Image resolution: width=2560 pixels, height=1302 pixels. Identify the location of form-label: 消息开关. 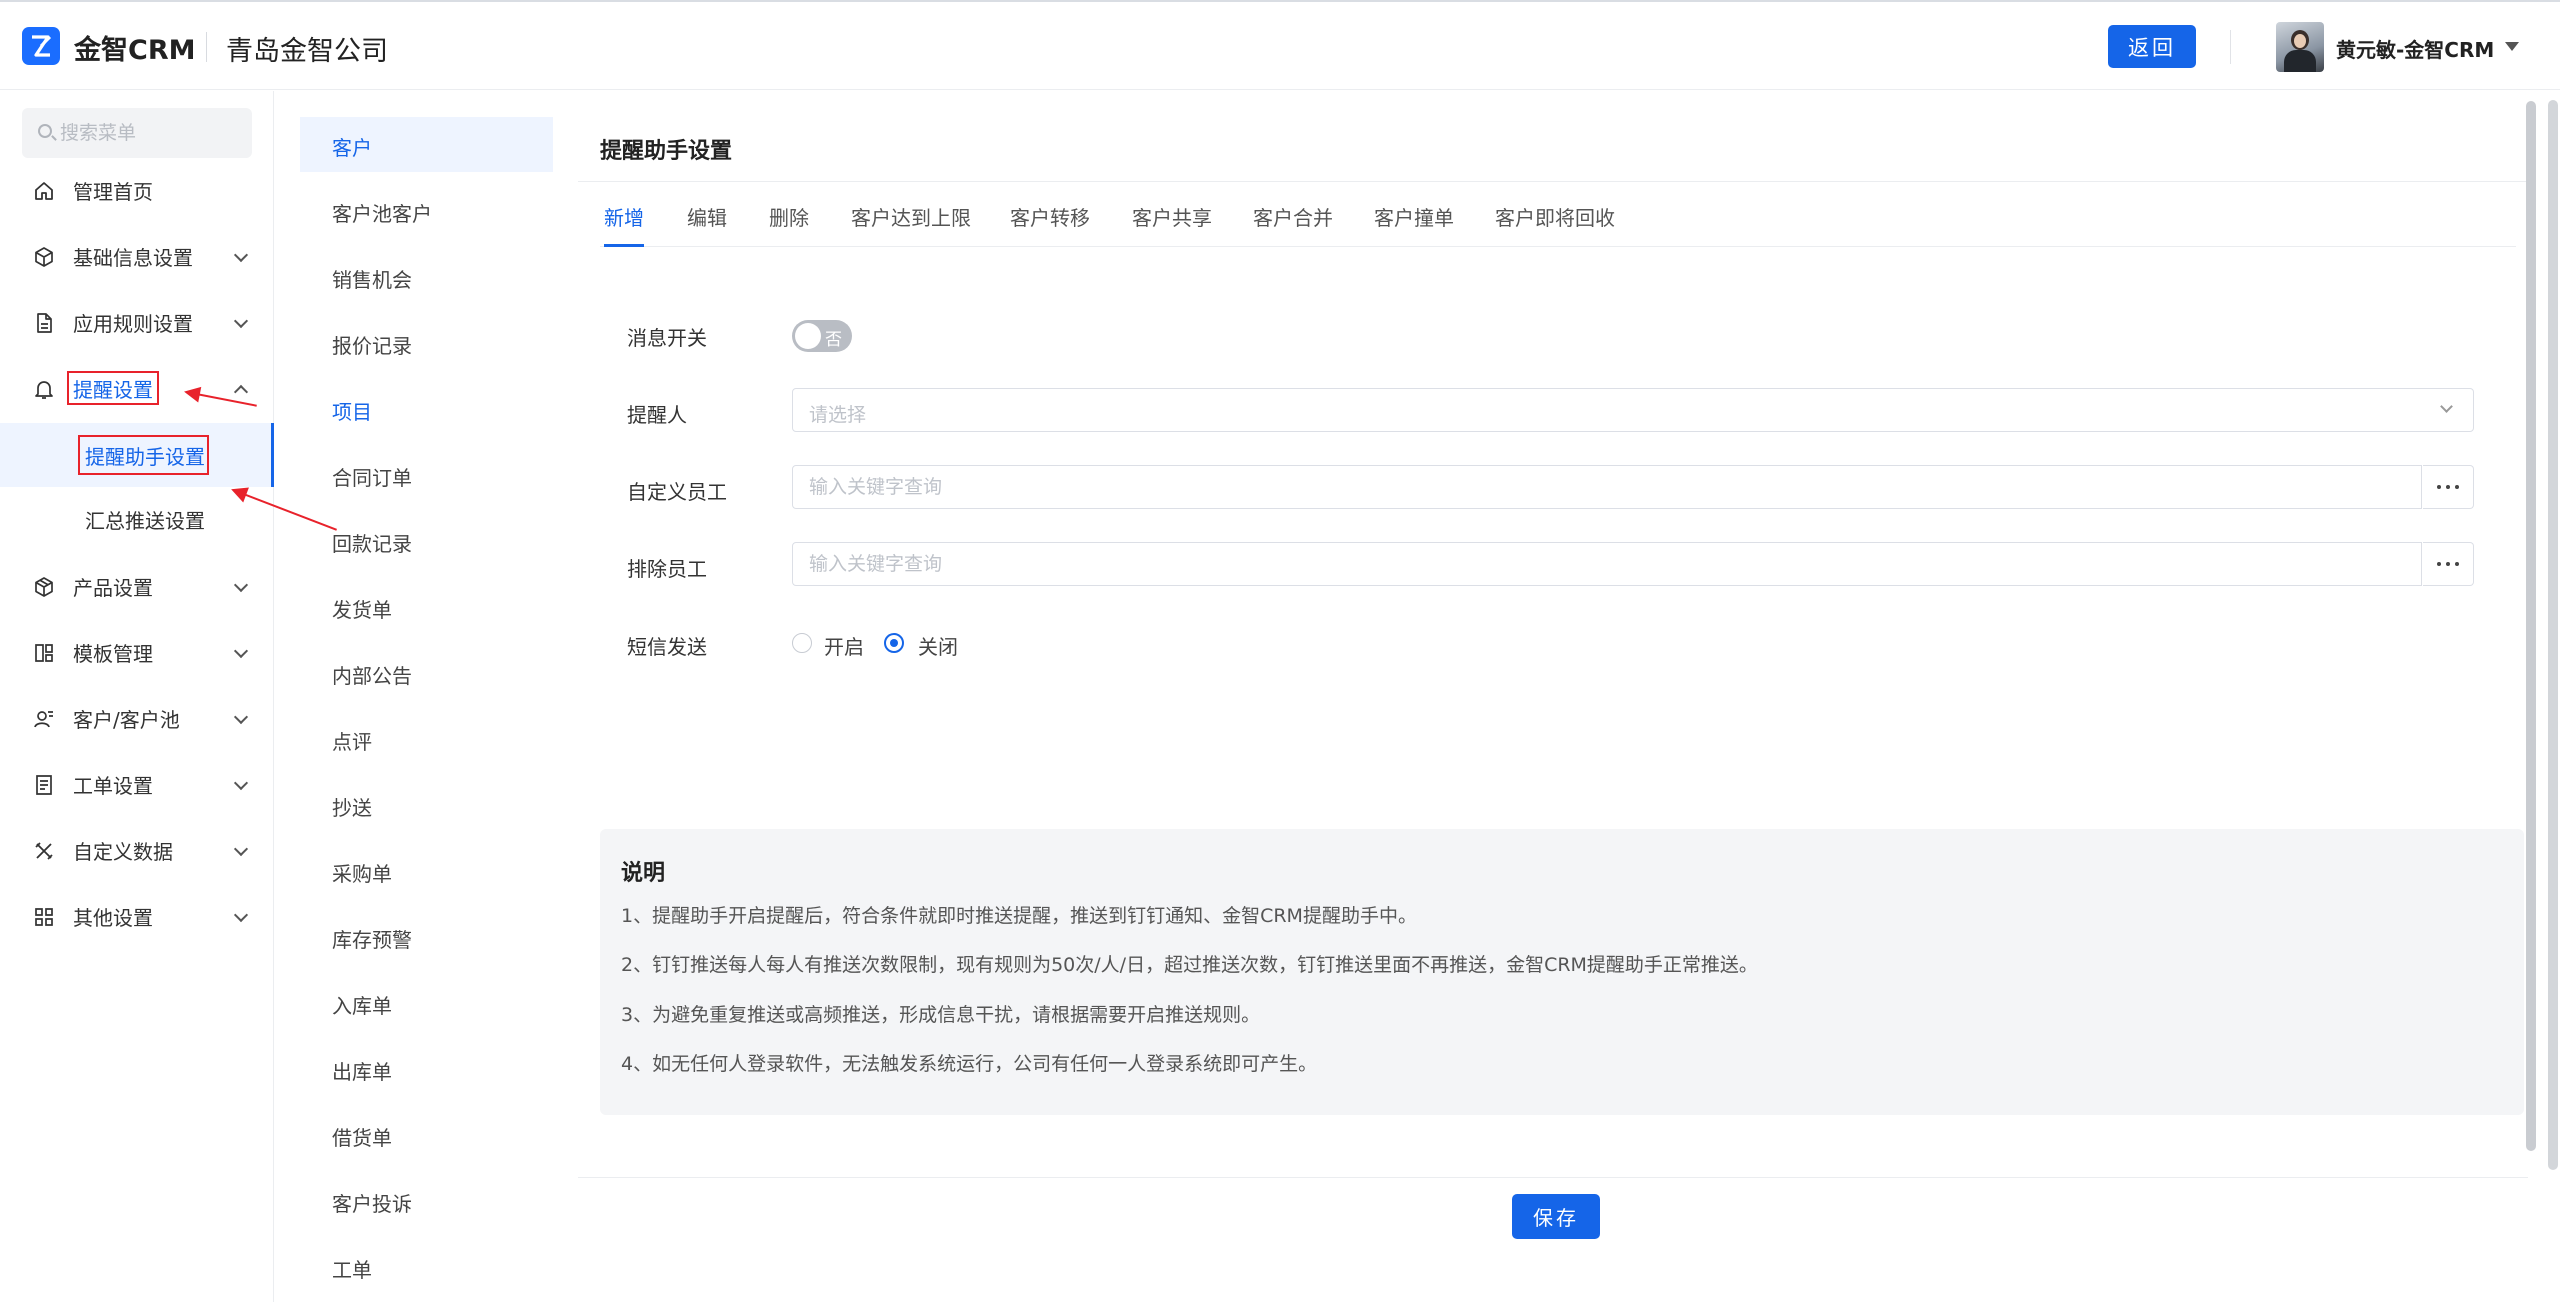
(667, 338).